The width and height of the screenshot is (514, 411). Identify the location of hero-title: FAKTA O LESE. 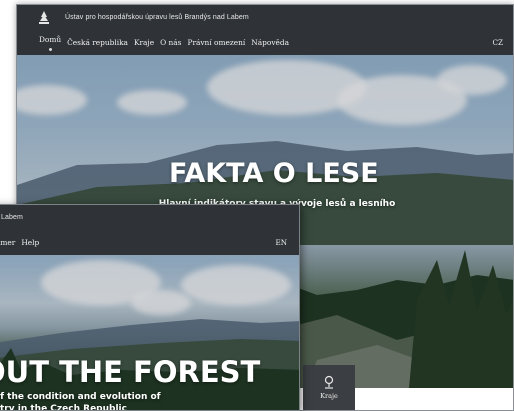
(274, 173).